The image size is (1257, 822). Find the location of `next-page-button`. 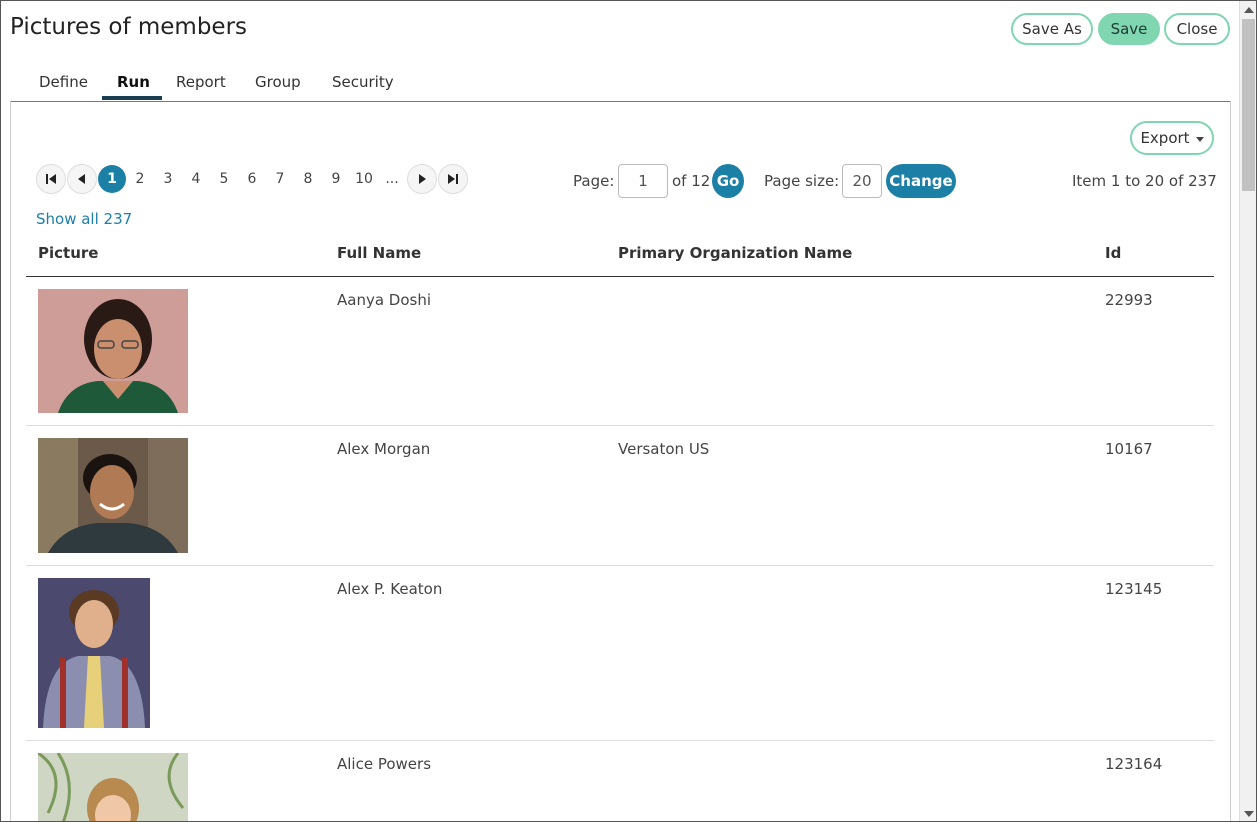

next-page-button is located at coordinates (422, 179).